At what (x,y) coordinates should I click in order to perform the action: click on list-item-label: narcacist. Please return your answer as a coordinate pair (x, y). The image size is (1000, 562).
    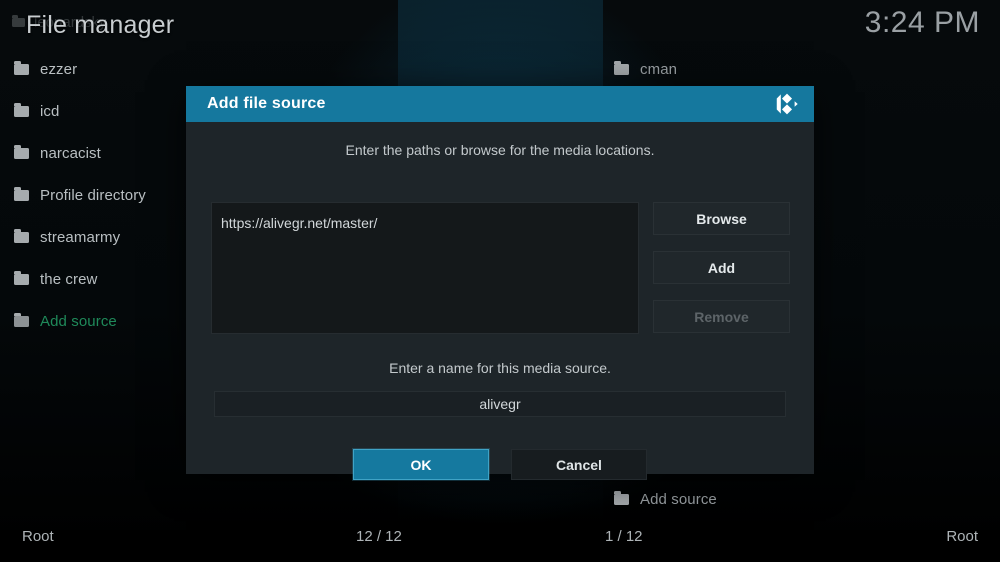
    Looking at the image, I should click on (70, 153).